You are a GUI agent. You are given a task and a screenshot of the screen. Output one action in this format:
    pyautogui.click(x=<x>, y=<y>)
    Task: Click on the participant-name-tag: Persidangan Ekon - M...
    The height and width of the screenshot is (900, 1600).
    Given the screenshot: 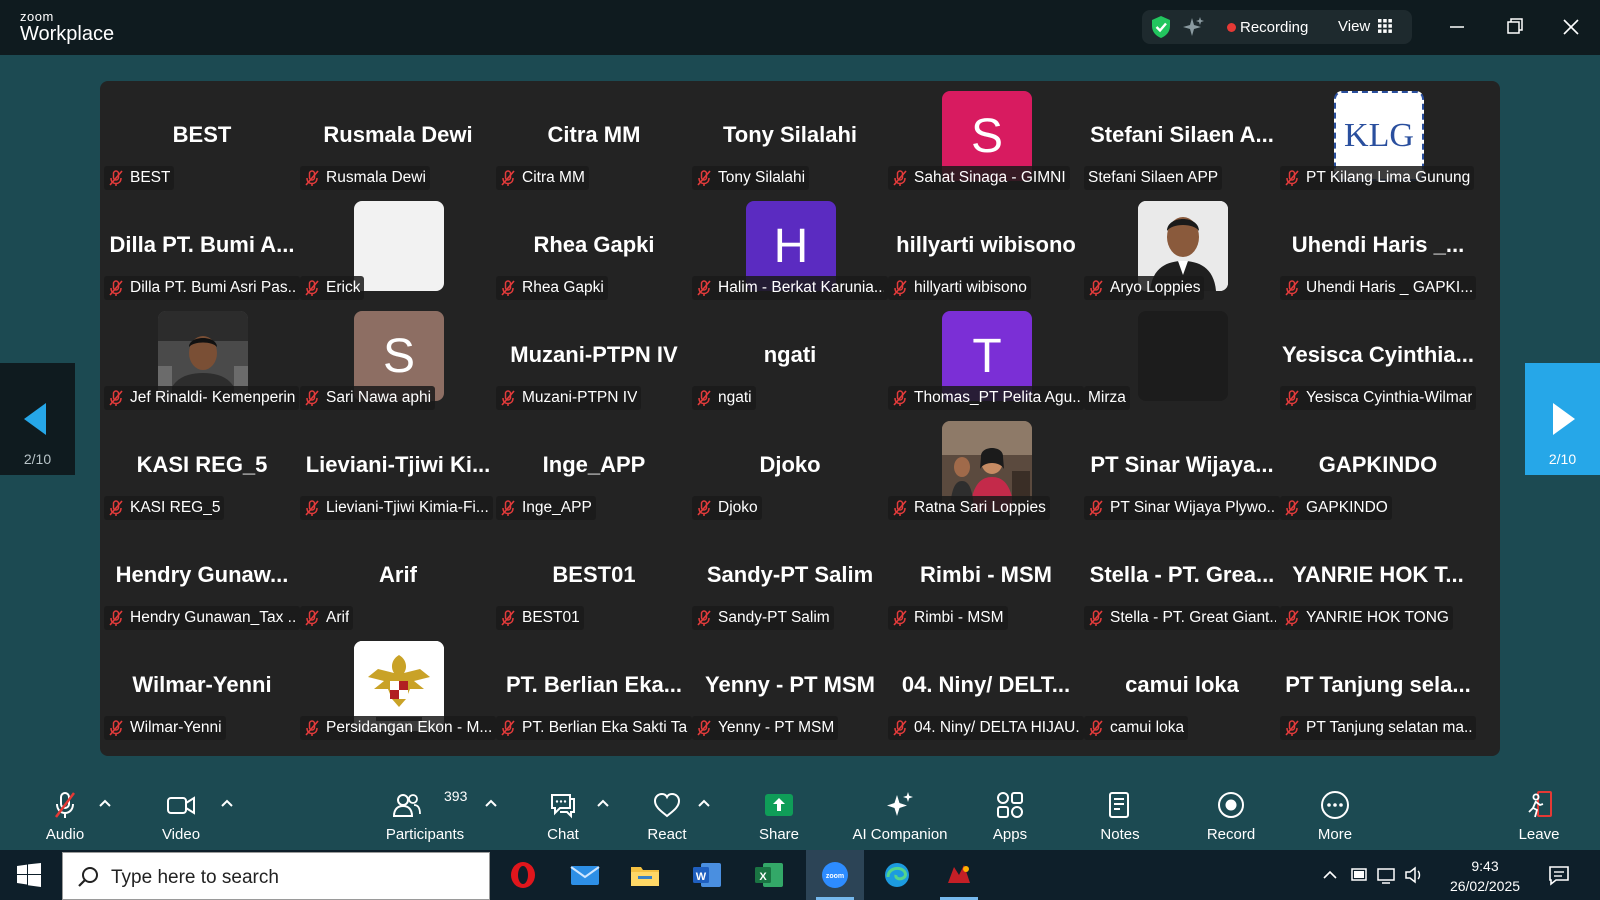 What is the action you would take?
    pyautogui.click(x=398, y=728)
    